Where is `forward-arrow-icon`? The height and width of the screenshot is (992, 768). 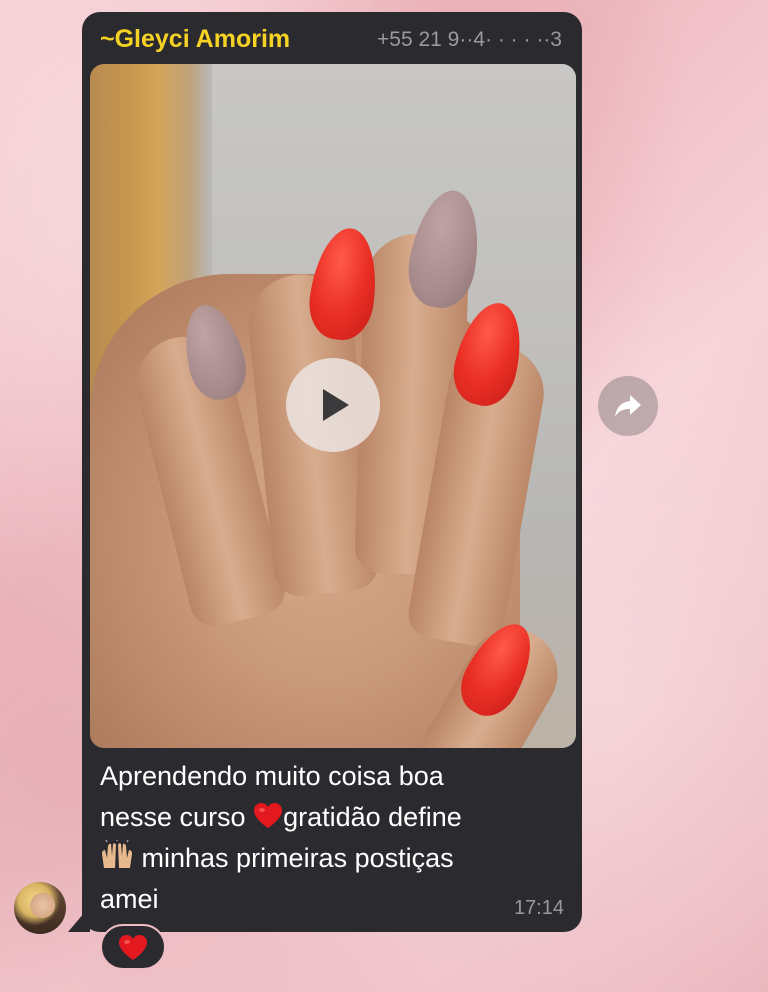 forward-arrow-icon is located at coordinates (628, 406).